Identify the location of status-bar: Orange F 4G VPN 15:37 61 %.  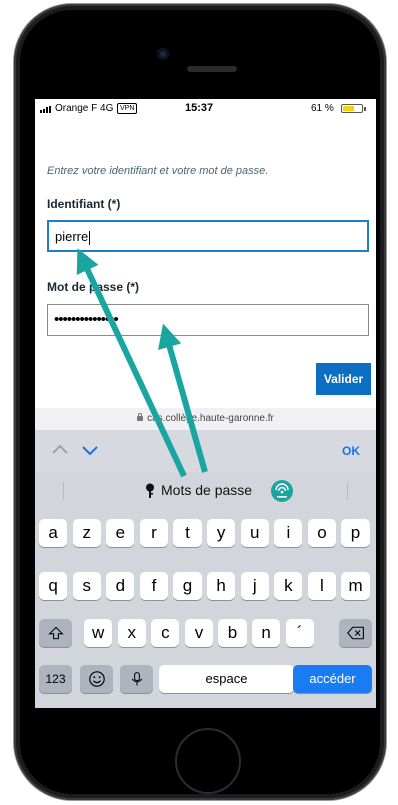
(205, 109).